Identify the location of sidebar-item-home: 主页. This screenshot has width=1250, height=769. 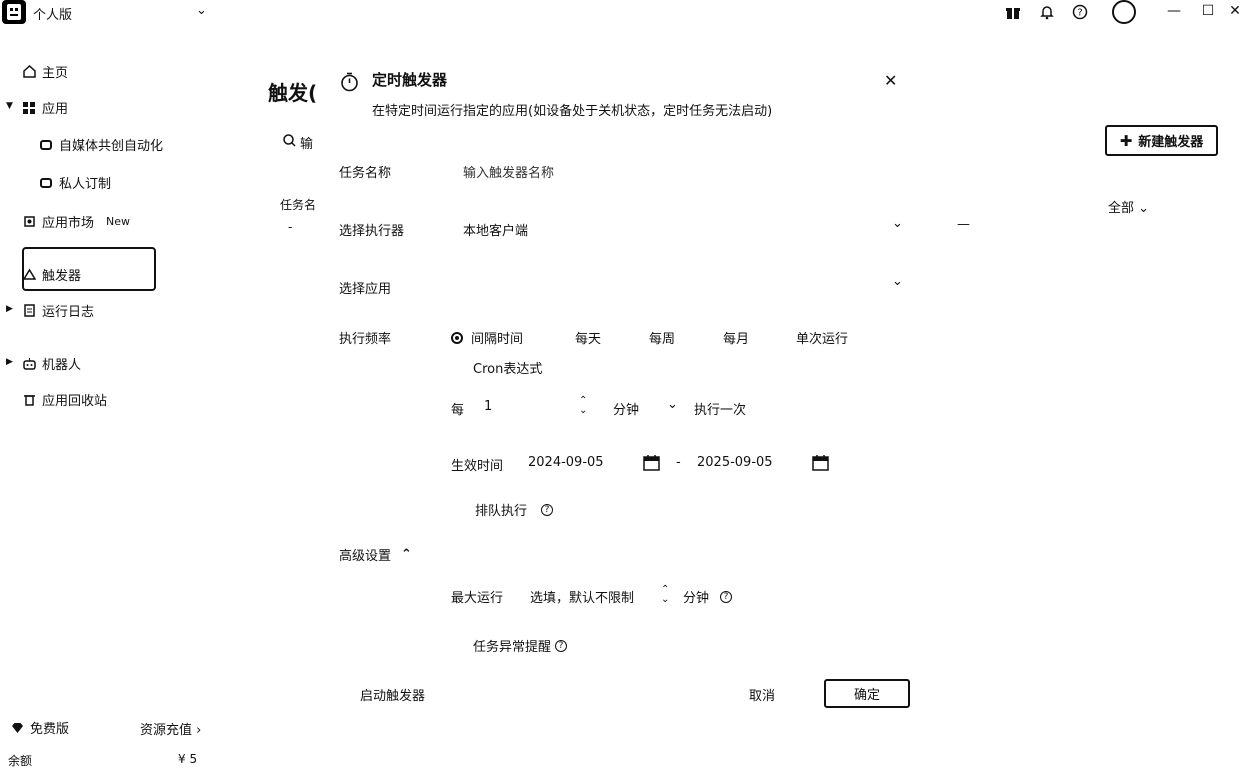
(45, 71).